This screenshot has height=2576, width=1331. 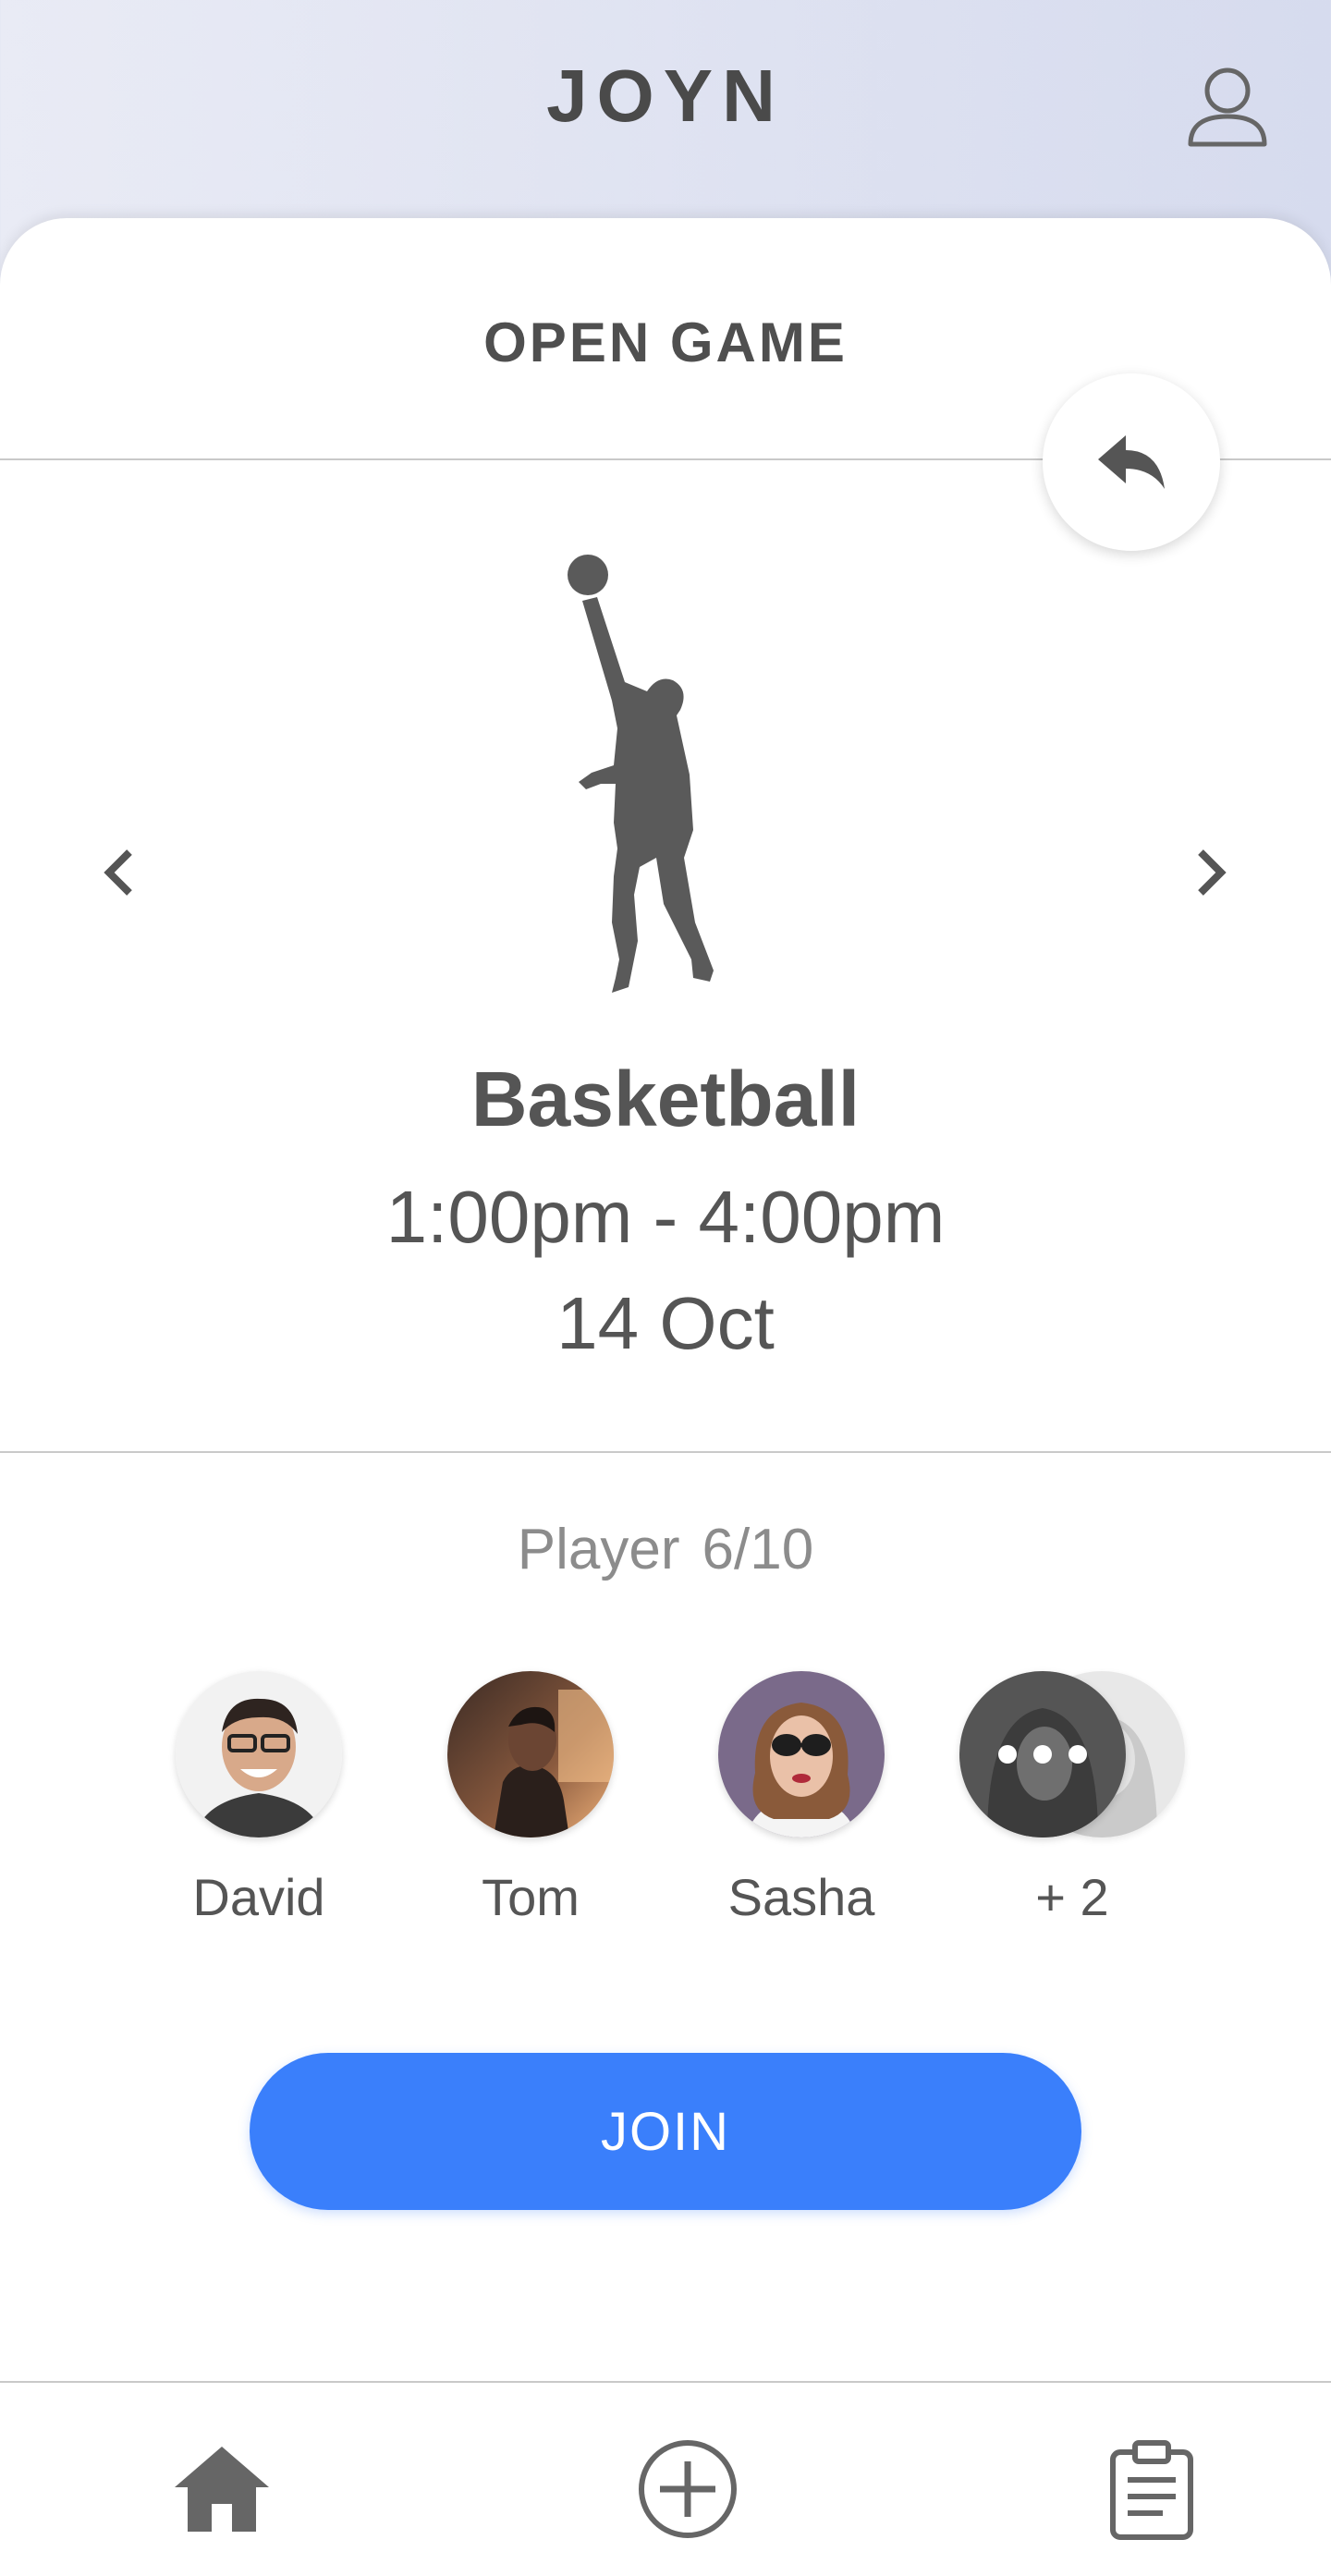 I want to click on nav-create-game, so click(x=687, y=2489).